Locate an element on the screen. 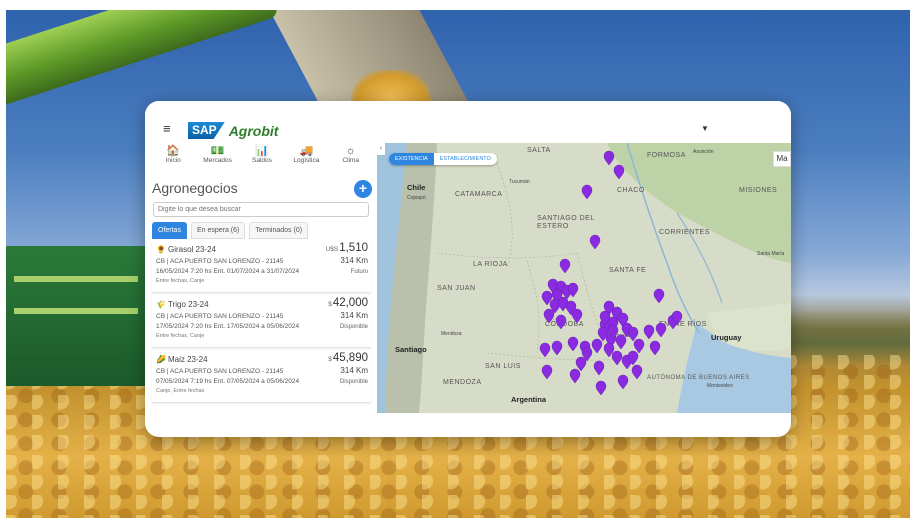 This screenshot has width=917, height=529. offer-name: 🌻 Girasol 23-24 is located at coordinates (186, 249).